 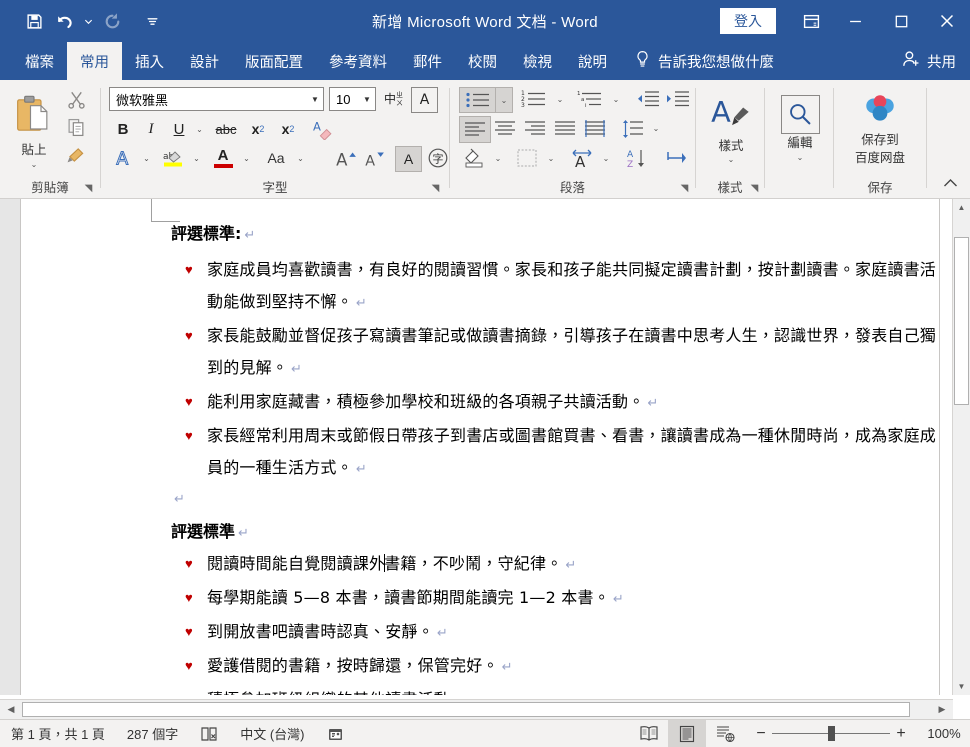 I want to click on line-spacing-chevron-down-icon: ⌄, so click(x=656, y=128).